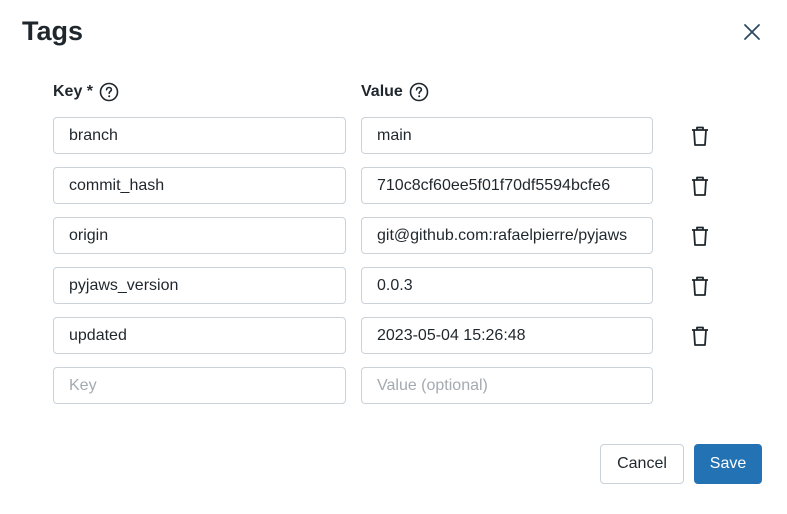 The height and width of the screenshot is (514, 787). I want to click on dialog-title: Tags, so click(53, 31).